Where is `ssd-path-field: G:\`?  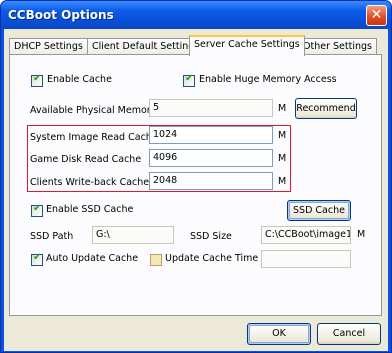
ssd-path-field: G:\ is located at coordinates (133, 235).